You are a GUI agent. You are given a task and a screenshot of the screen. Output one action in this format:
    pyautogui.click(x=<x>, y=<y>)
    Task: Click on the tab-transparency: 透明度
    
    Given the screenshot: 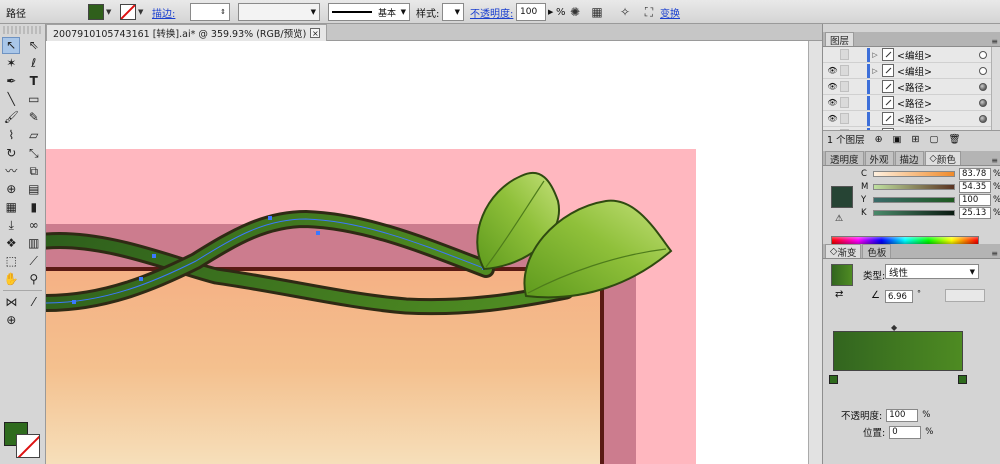 What is the action you would take?
    pyautogui.click(x=844, y=158)
    